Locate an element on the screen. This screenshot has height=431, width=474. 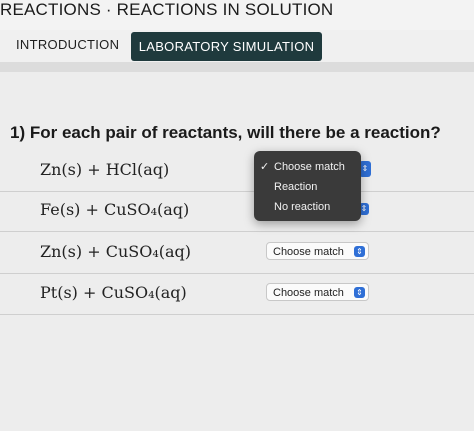
reactant-equation: Zn(s) + CuSO₄(aq) is located at coordinates (115, 251).